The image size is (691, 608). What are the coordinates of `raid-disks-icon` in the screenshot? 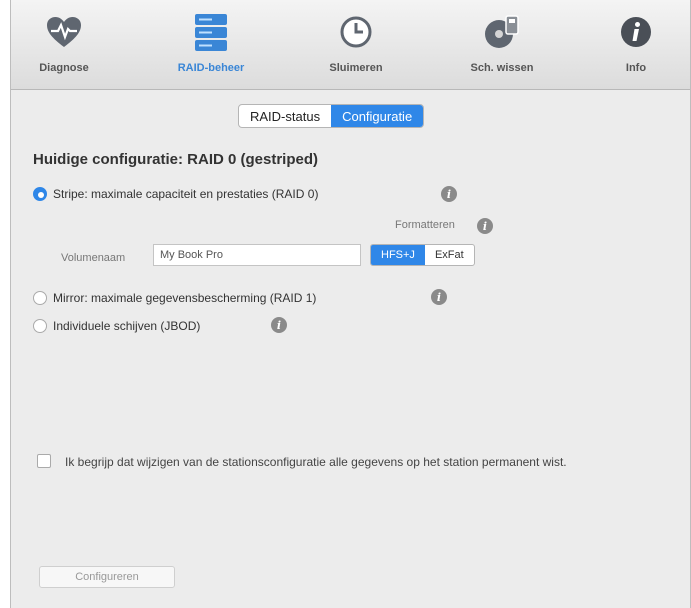 It's located at (211, 32).